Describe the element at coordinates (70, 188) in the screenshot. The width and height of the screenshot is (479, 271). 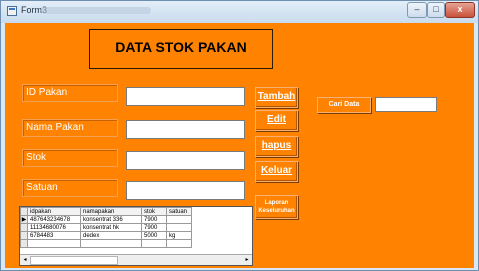
I see `label-satuan: Satuan` at that location.